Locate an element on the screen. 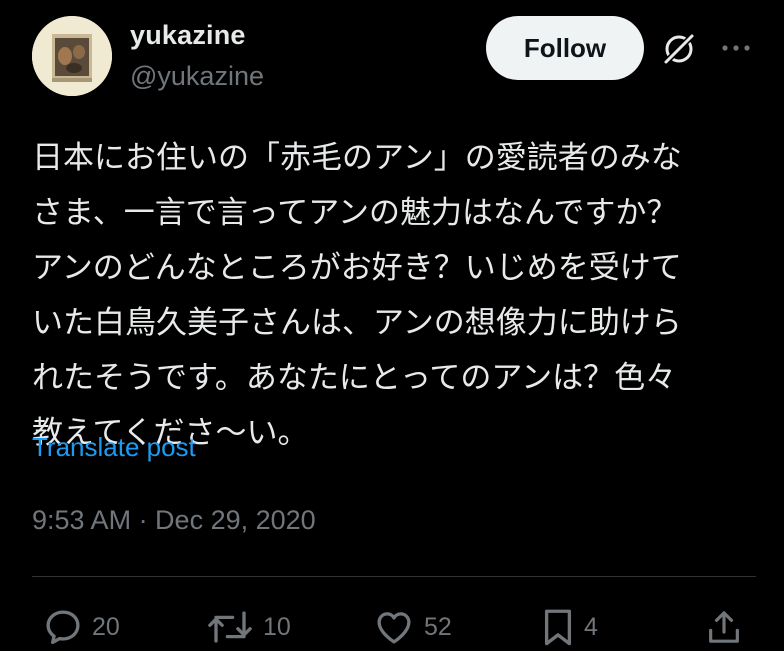 This screenshot has height=651, width=784. share-icon is located at coordinates (724, 627).